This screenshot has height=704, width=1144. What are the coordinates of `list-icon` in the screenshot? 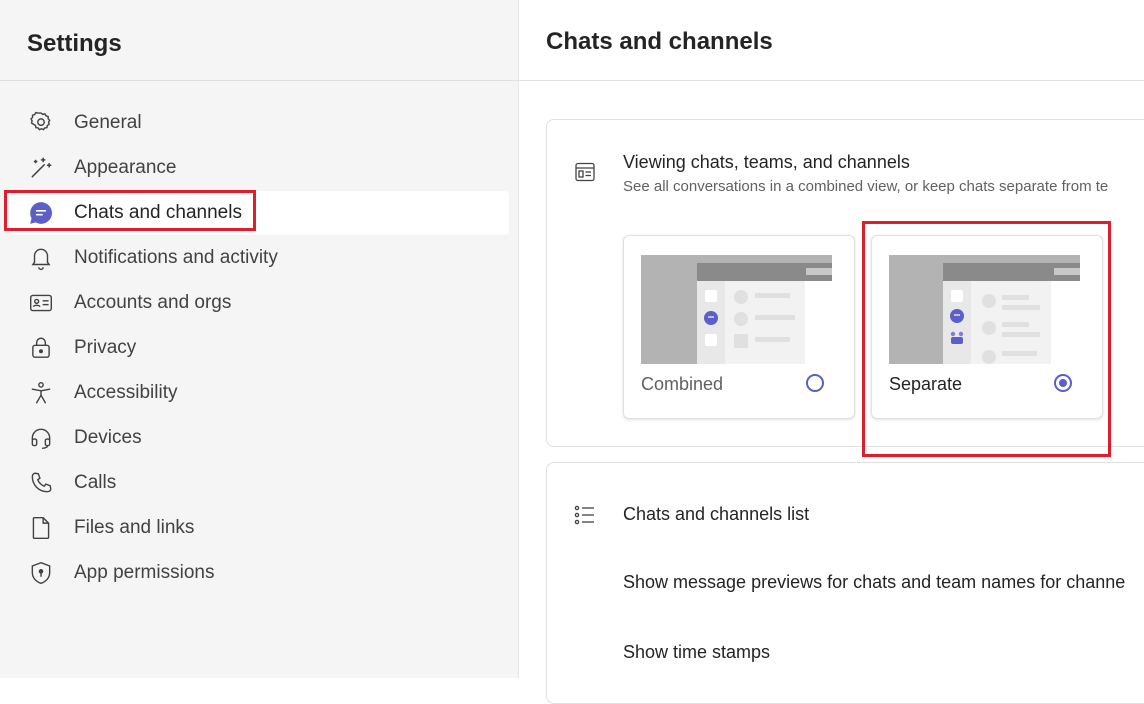 It's located at (585, 515).